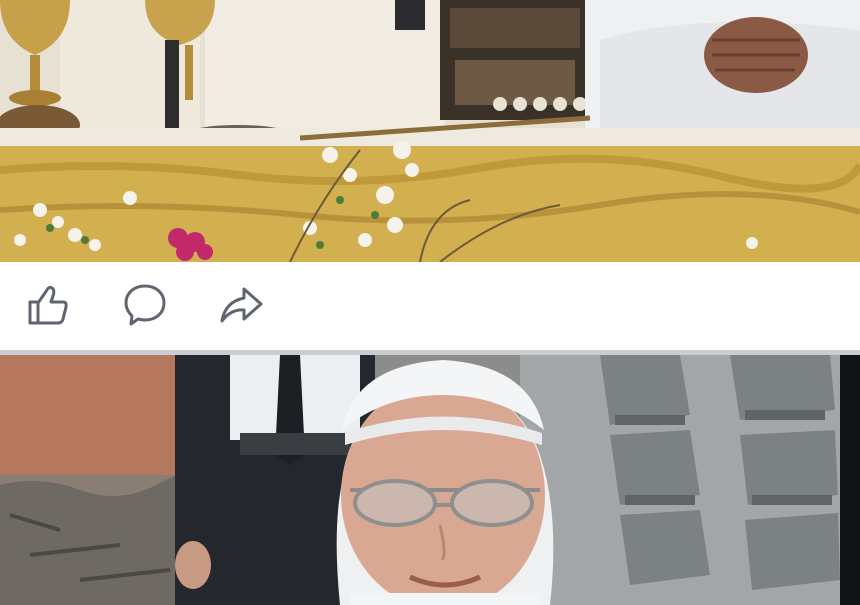 The width and height of the screenshot is (860, 605). I want to click on share-button, so click(241, 305).